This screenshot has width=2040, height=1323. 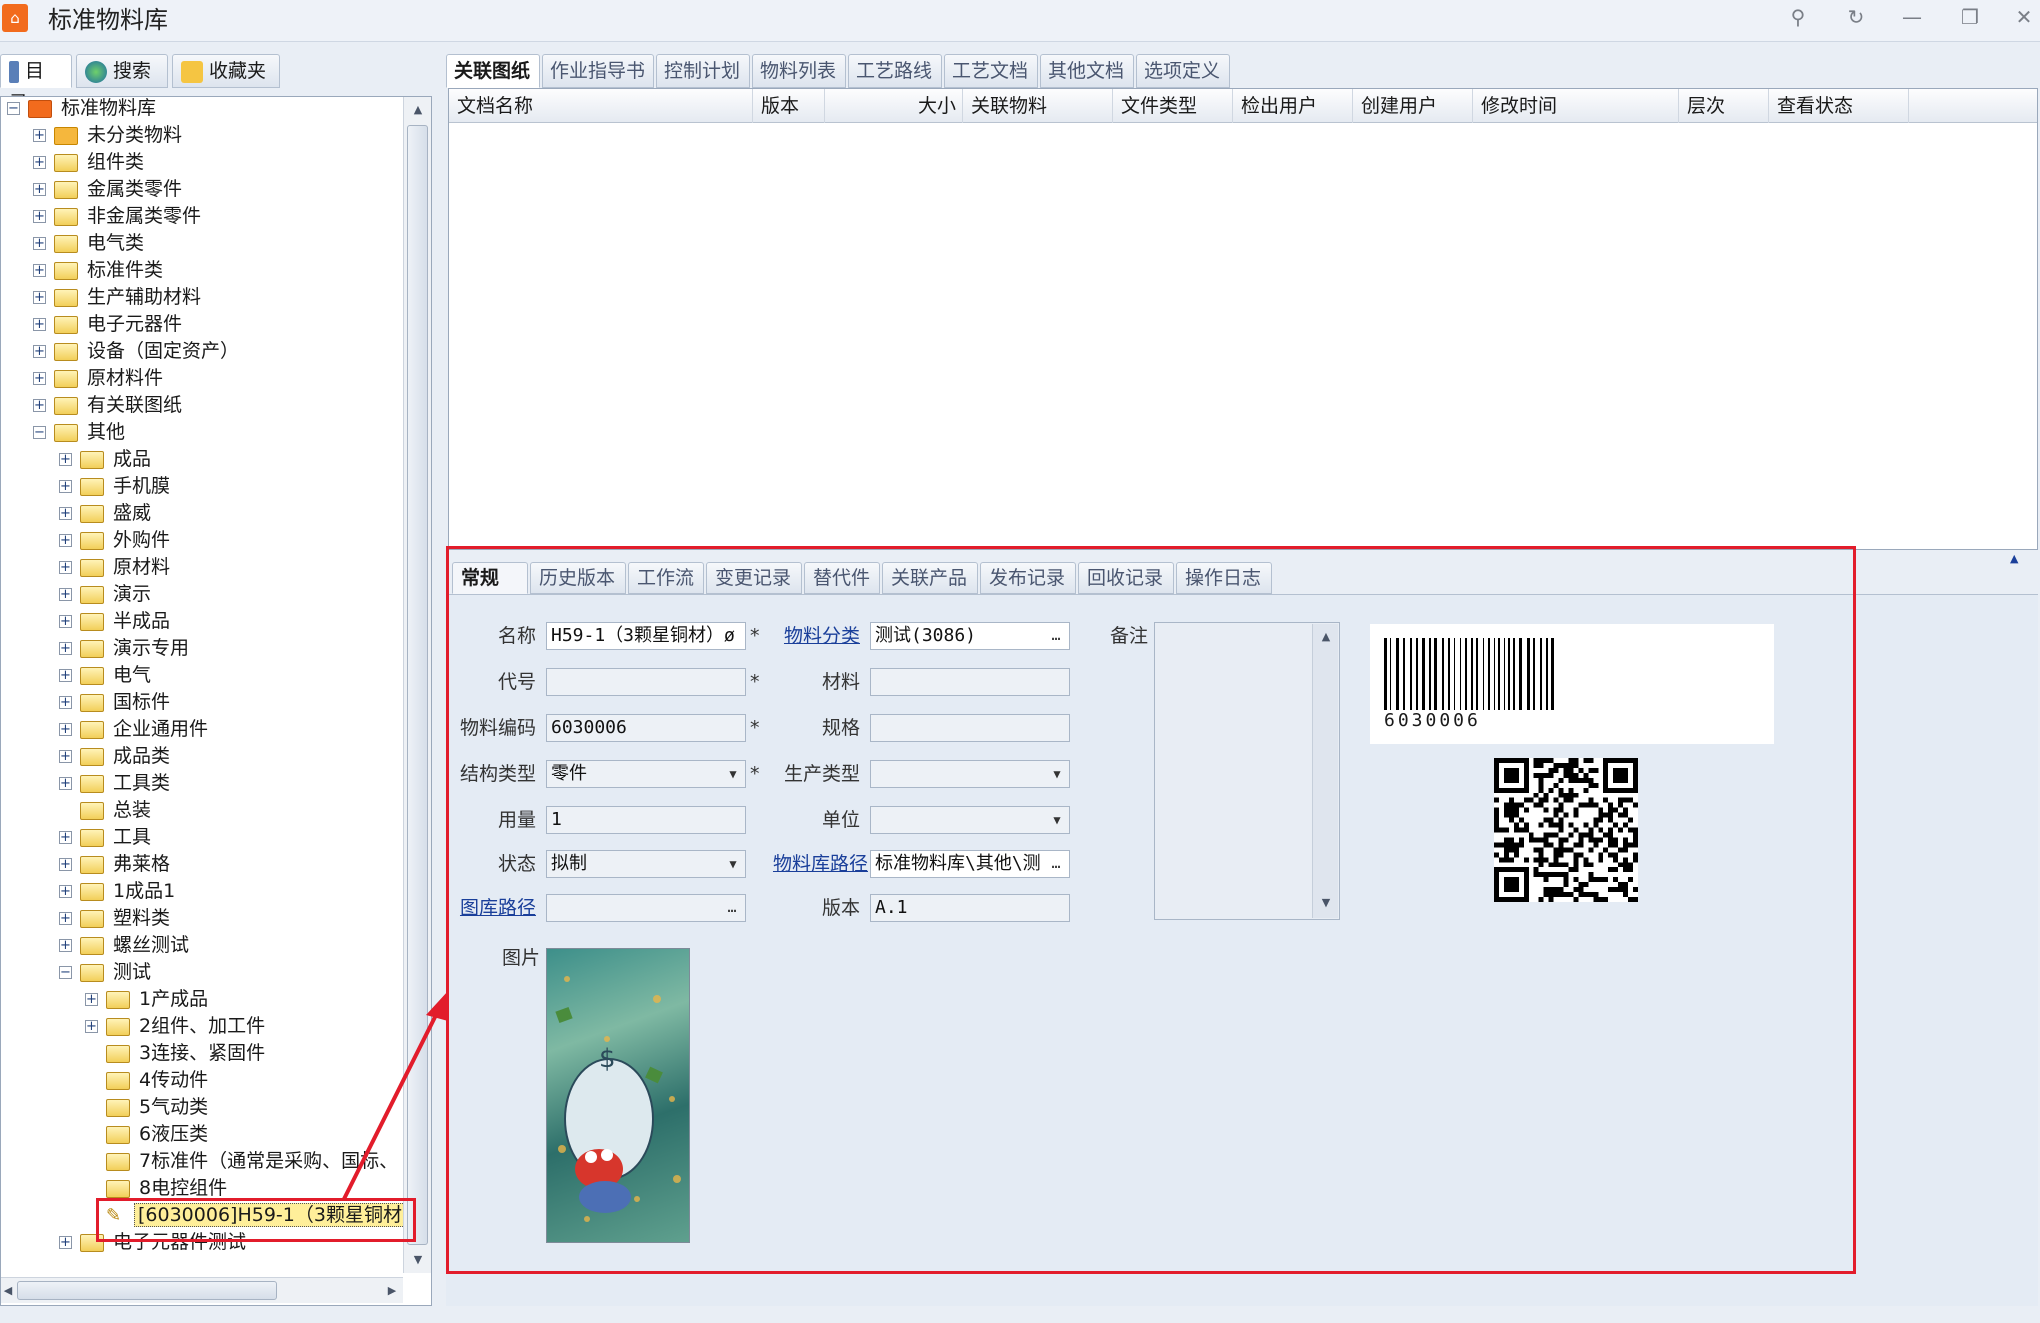 I want to click on tree-item: + 组件类, so click(x=88, y=162).